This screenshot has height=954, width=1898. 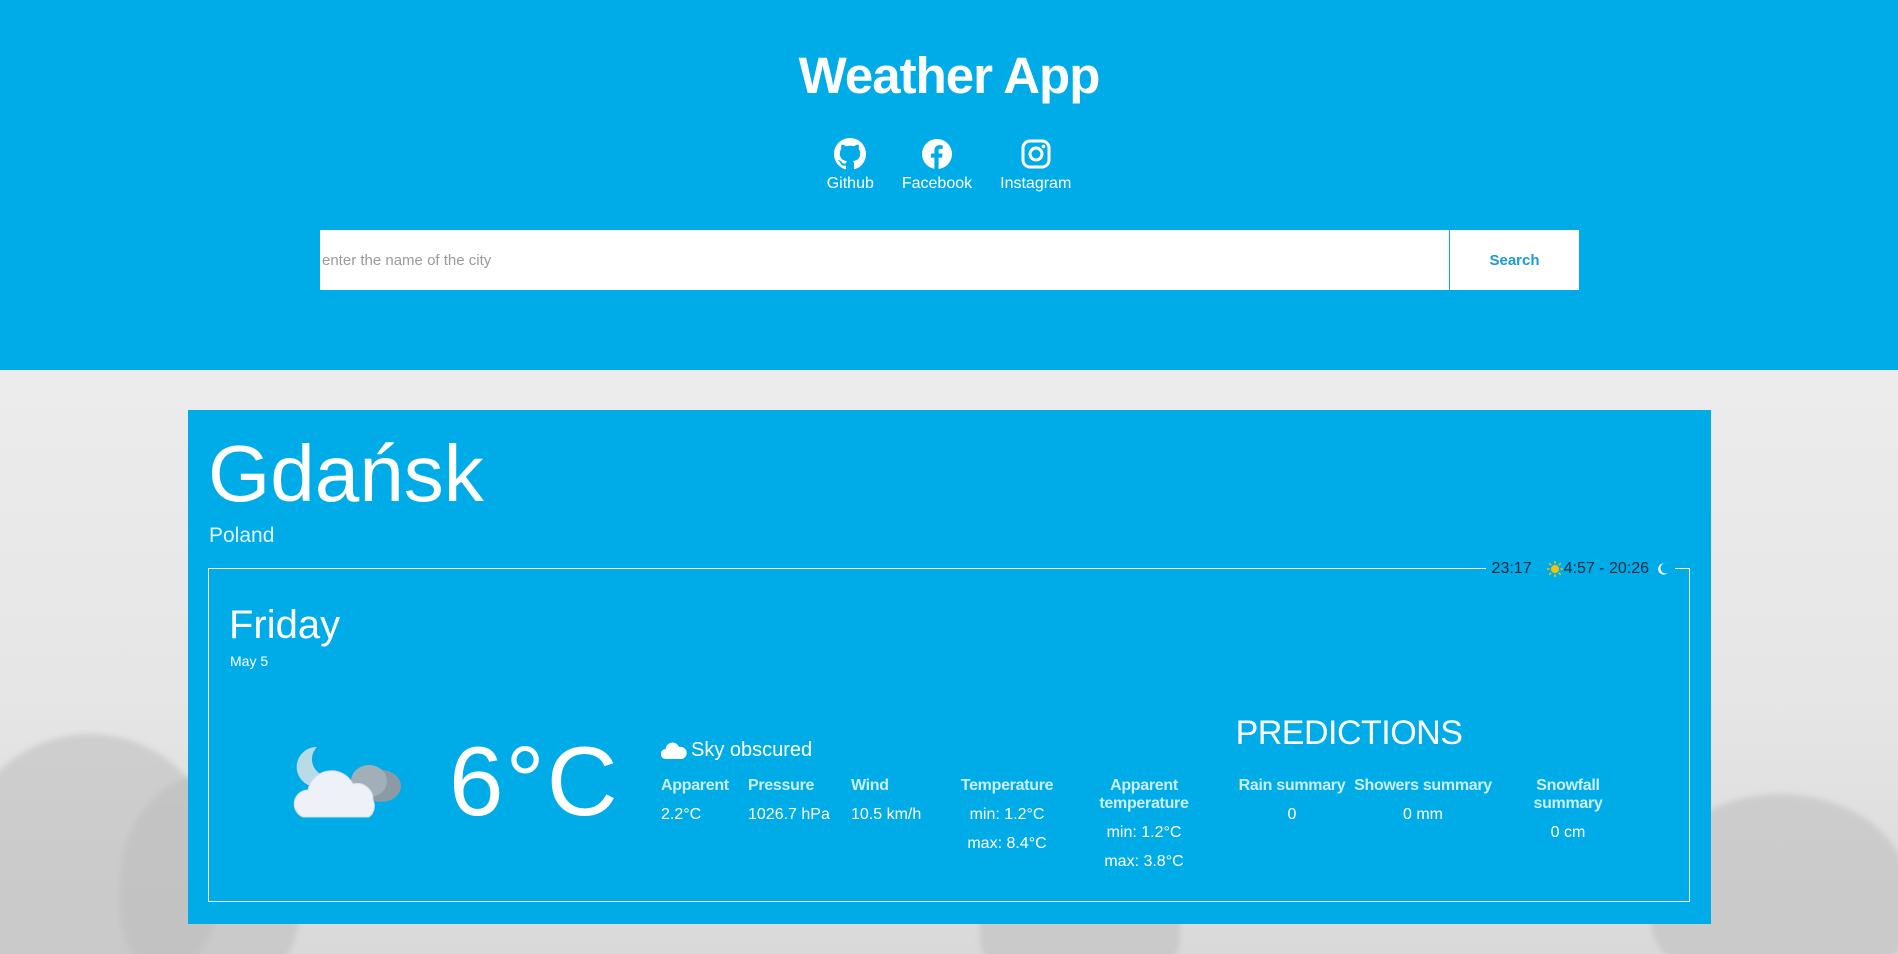 I want to click on github-icon, so click(x=850, y=154).